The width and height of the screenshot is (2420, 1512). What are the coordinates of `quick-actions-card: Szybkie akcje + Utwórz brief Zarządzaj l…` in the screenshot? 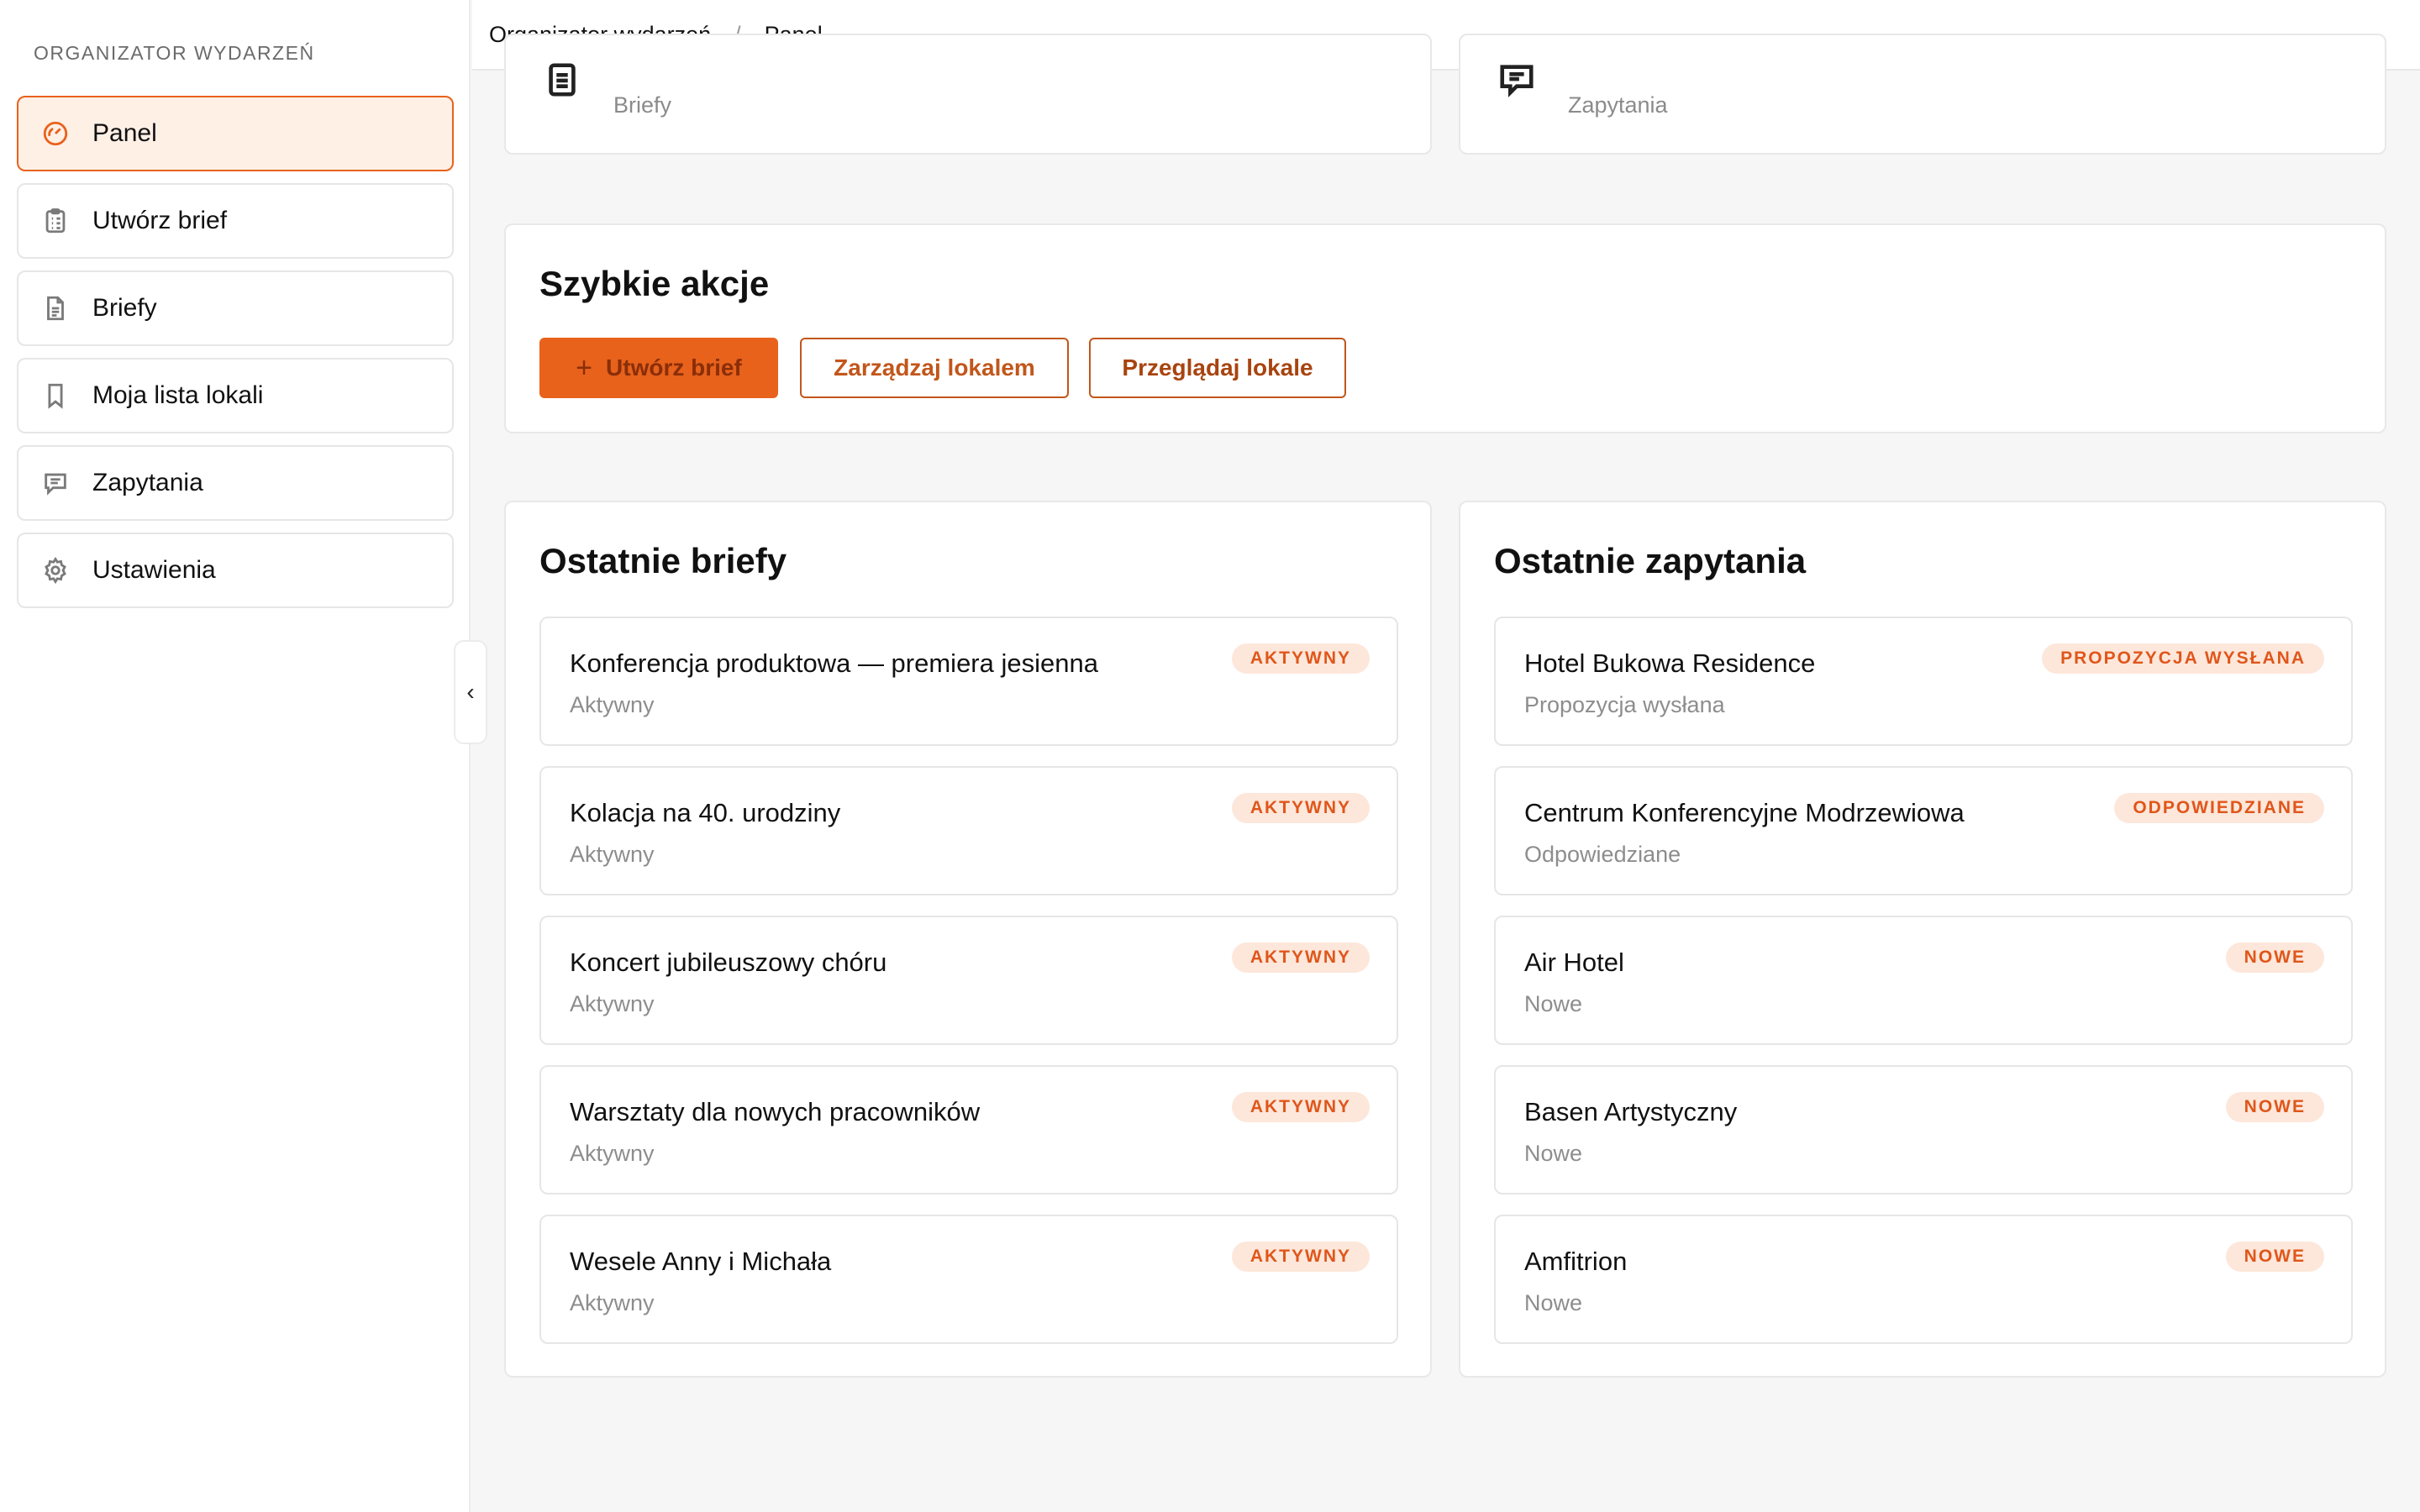 It's located at (1445, 328).